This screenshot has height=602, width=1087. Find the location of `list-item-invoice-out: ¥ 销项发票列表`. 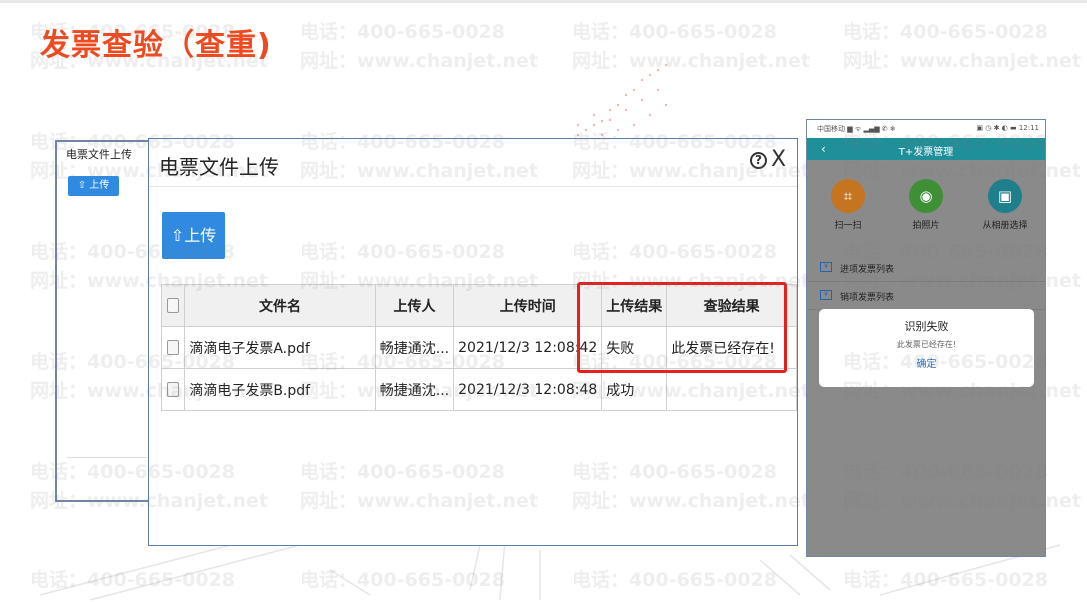

list-item-invoice-out: ¥ 销项发票列表 is located at coordinates (926, 296).